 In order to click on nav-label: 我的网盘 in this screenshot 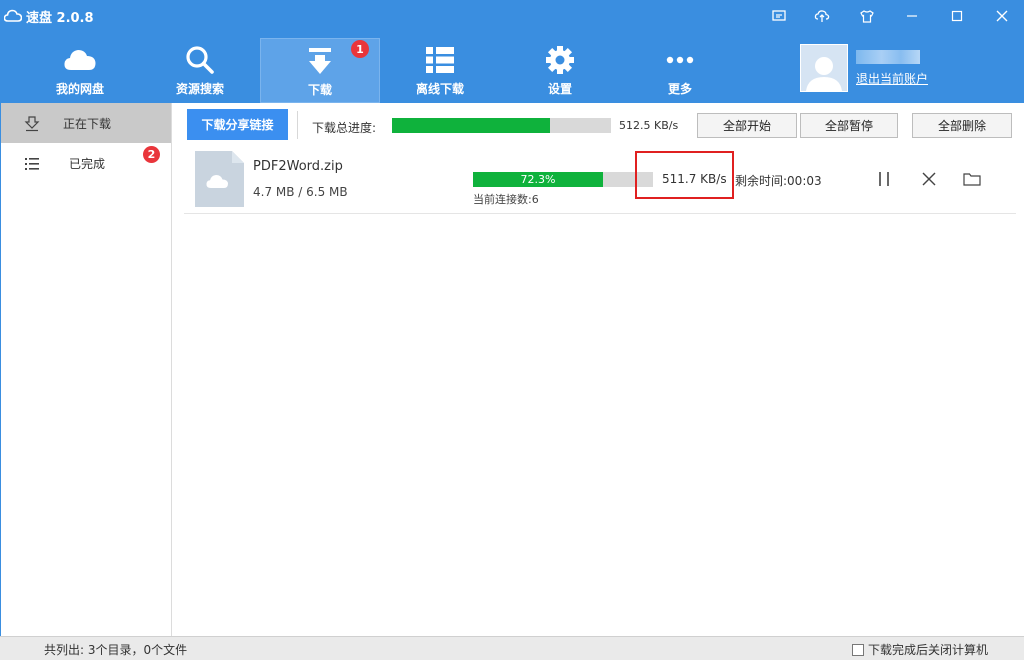, I will do `click(79, 89)`.